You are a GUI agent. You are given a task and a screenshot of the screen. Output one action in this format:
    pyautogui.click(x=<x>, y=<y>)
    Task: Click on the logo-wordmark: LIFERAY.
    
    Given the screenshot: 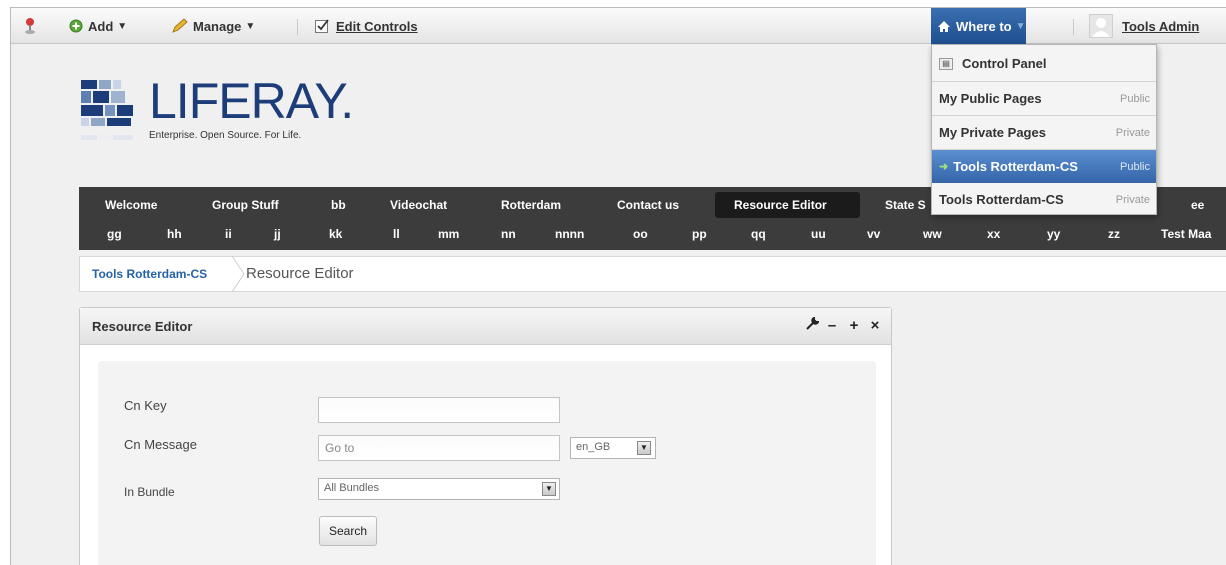 What is the action you would take?
    pyautogui.click(x=251, y=101)
    